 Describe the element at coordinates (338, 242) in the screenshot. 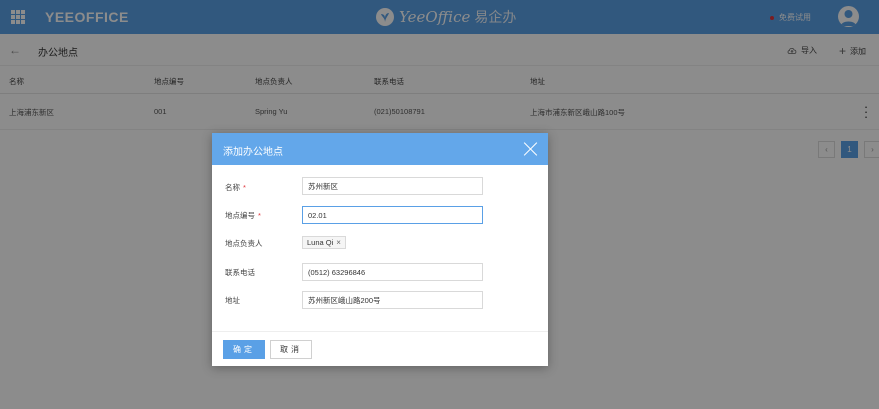

I see `remove-tag-icon: ×` at that location.